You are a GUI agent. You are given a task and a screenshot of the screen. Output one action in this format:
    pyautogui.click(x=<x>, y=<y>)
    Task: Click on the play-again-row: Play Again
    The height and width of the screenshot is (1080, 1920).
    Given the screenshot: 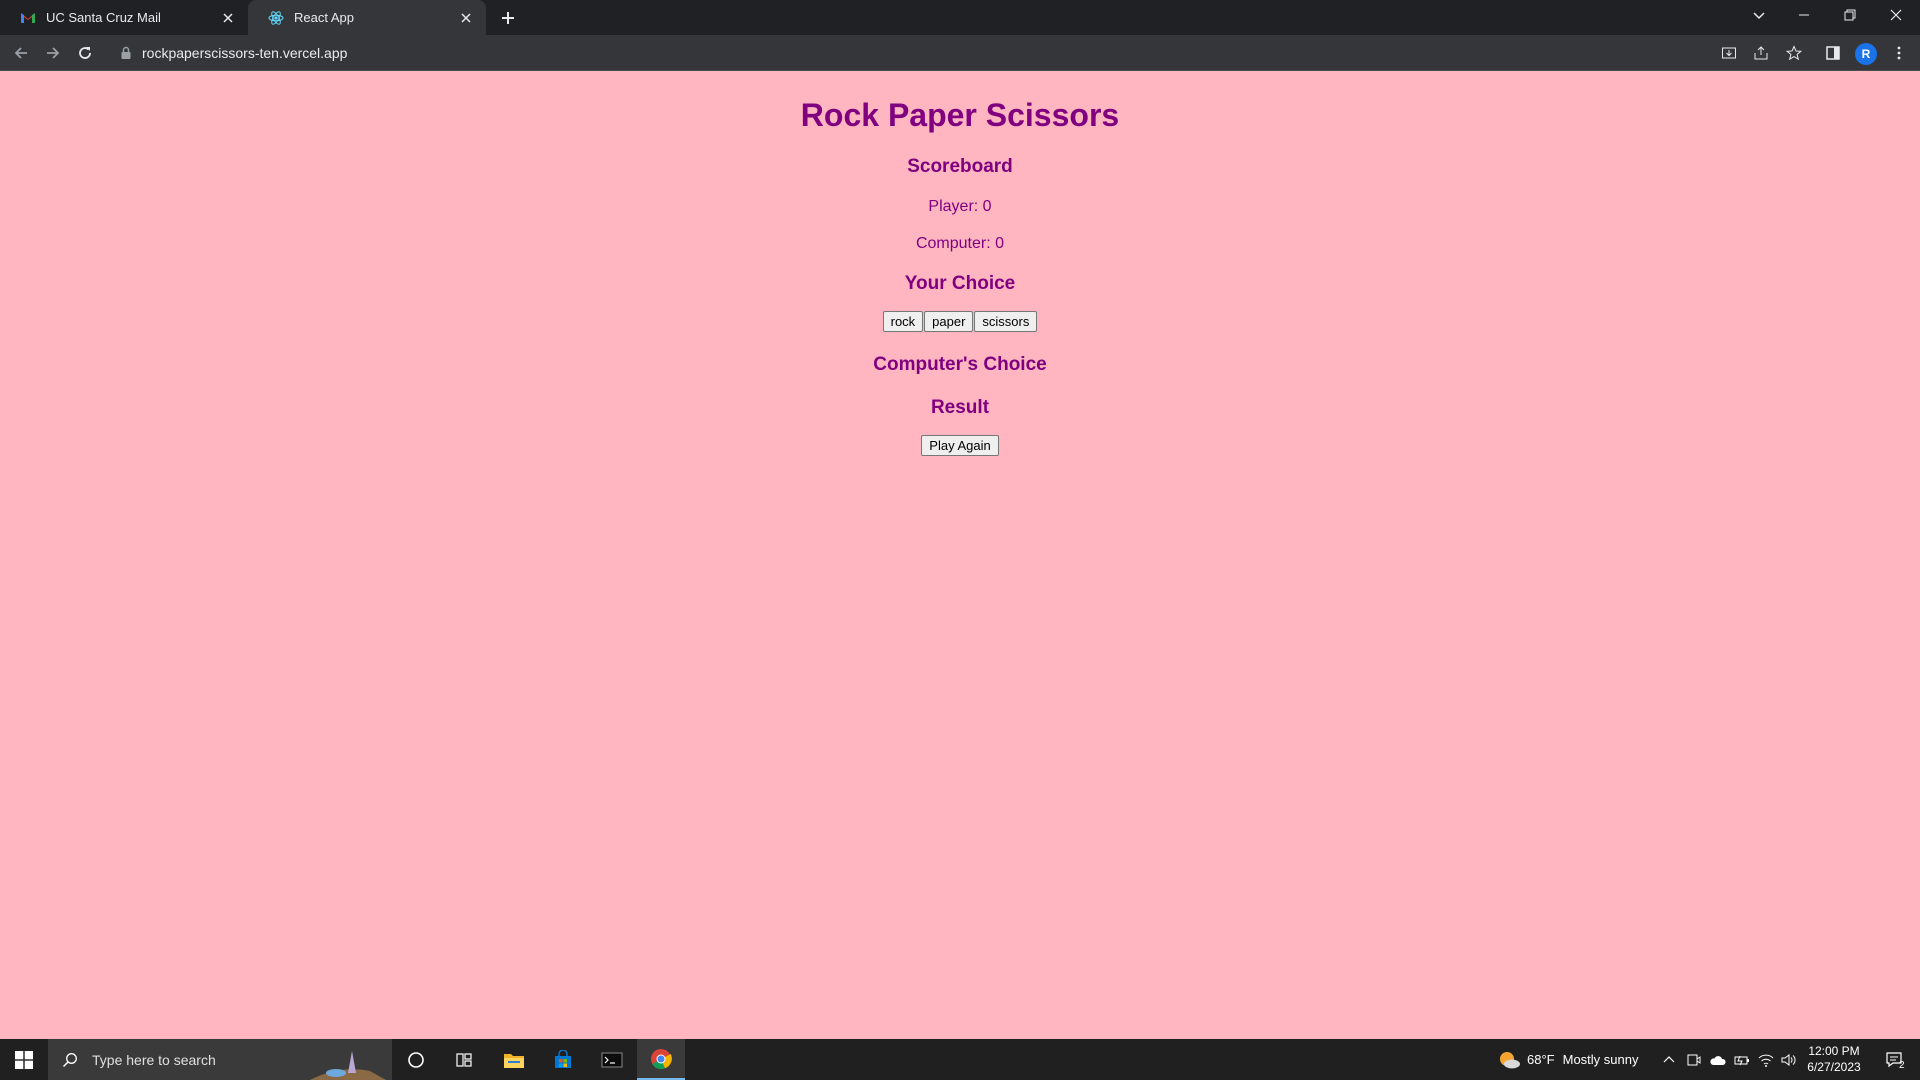 What is the action you would take?
    pyautogui.click(x=960, y=445)
    